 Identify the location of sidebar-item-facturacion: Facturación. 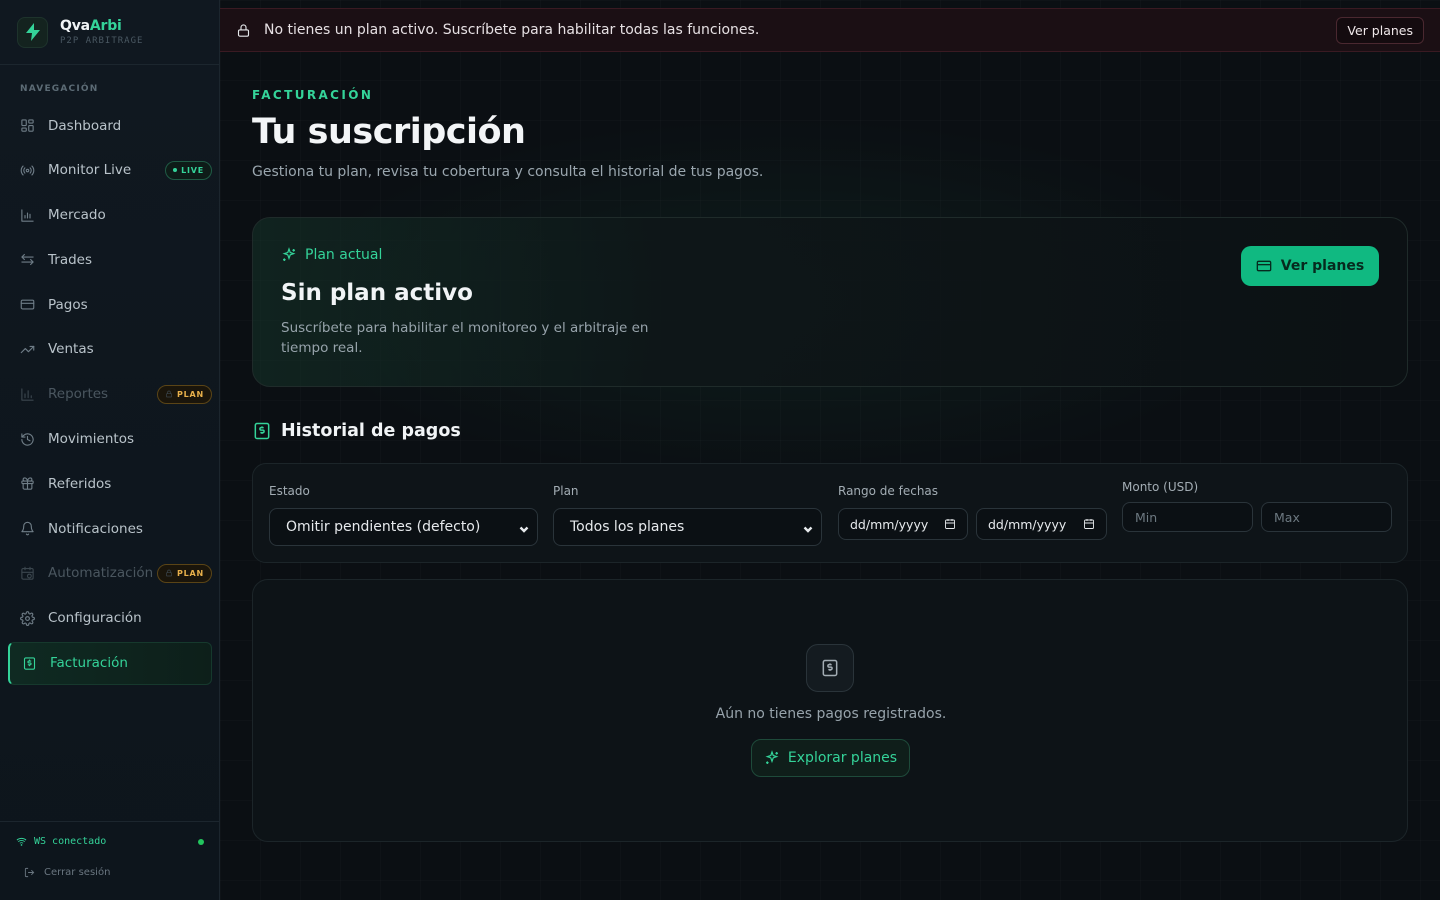
(110, 663).